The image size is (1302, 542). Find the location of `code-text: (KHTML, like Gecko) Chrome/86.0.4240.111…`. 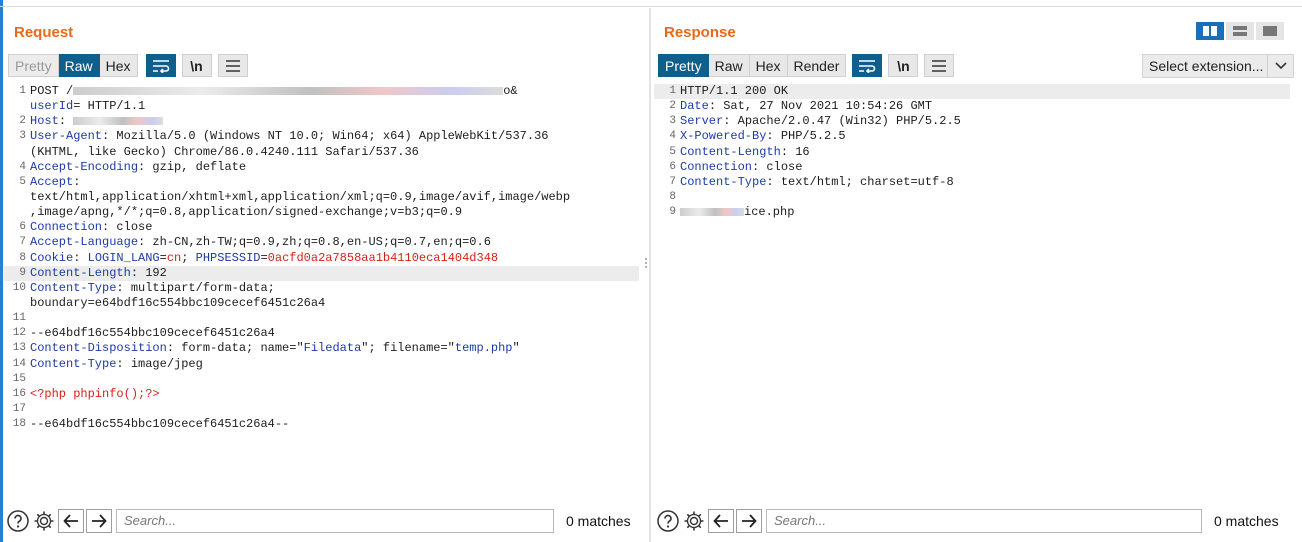

code-text: (KHTML, like Gecko) Chrome/86.0.4240.111… is located at coordinates (334, 152).